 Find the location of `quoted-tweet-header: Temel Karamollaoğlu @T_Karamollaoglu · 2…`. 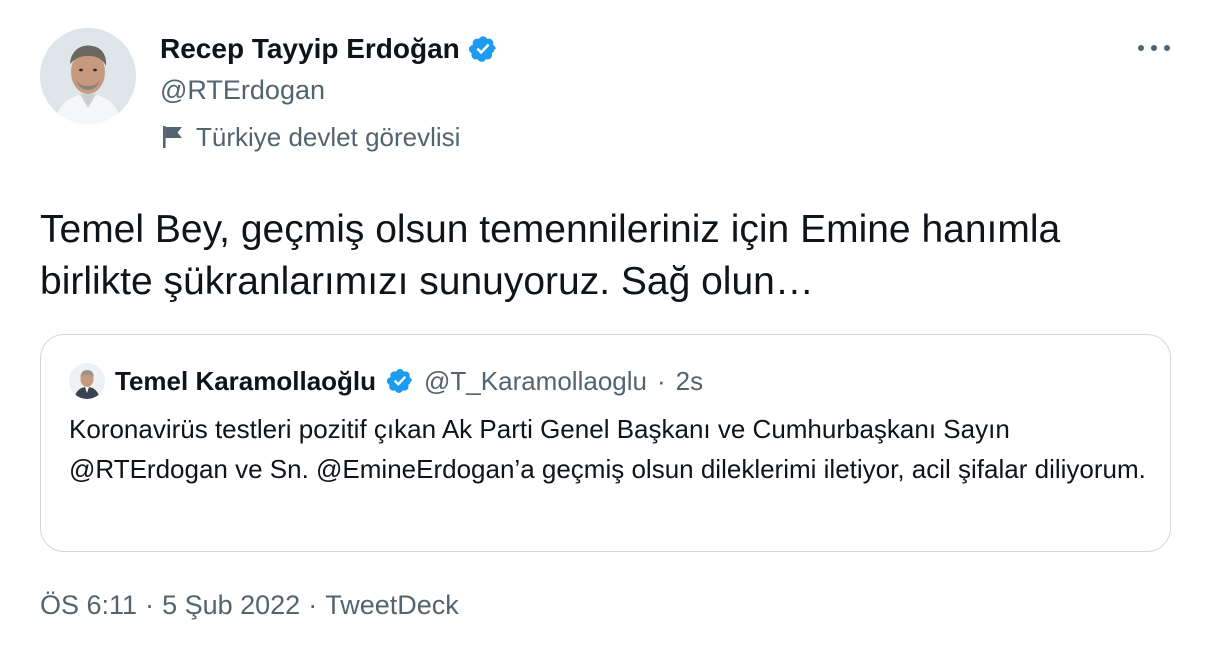

quoted-tweet-header: Temel Karamollaoğlu @T_Karamollaoglu · 2… is located at coordinates (386, 381).